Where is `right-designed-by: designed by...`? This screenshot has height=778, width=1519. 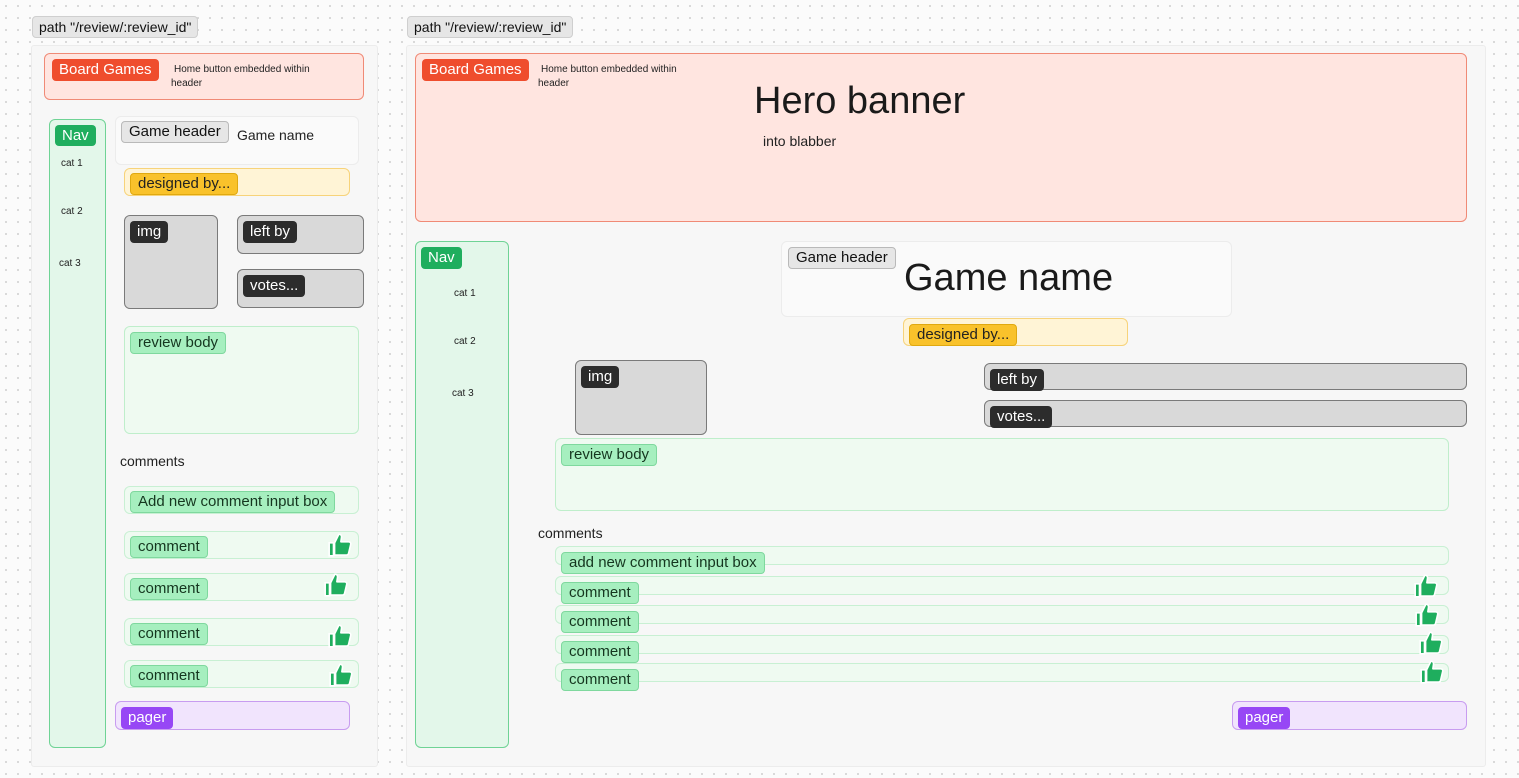
right-designed-by: designed by... is located at coordinates (963, 335).